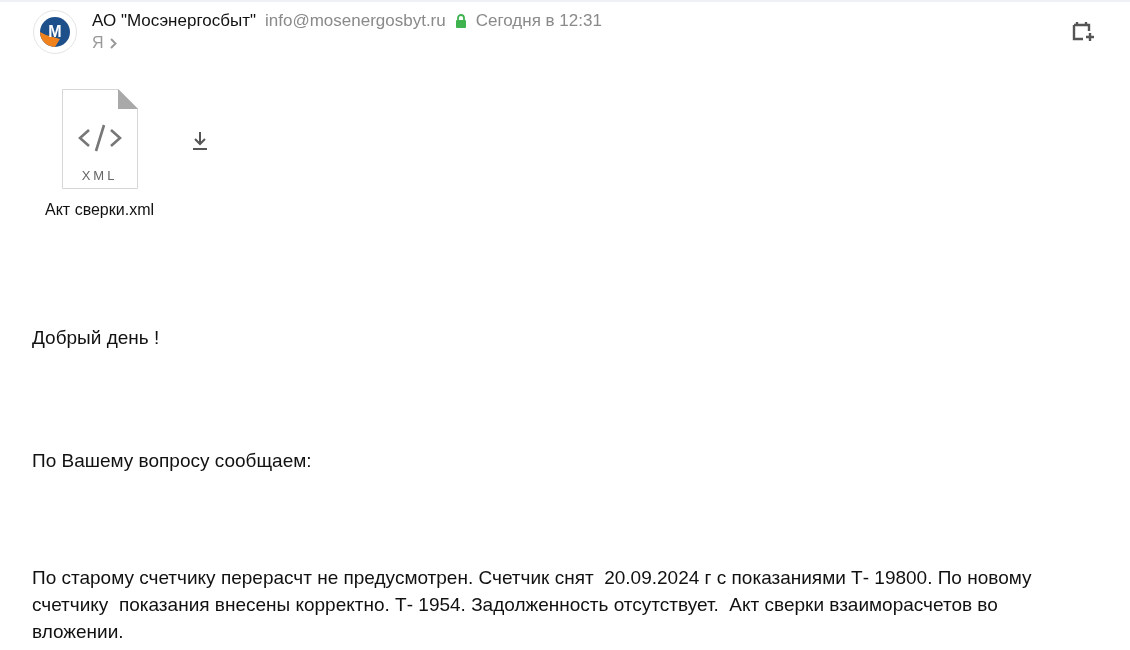  What do you see at coordinates (113, 43) in the screenshot?
I see `chevron-right-icon` at bounding box center [113, 43].